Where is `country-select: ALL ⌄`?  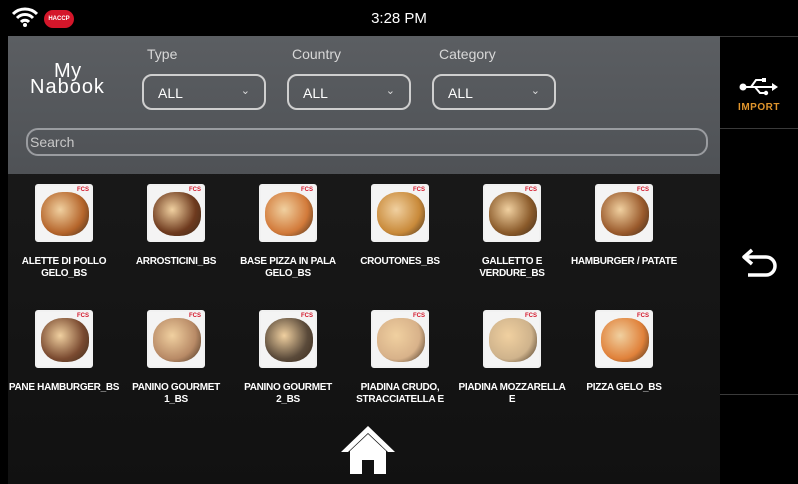
country-select: ALL ⌄ is located at coordinates (349, 92).